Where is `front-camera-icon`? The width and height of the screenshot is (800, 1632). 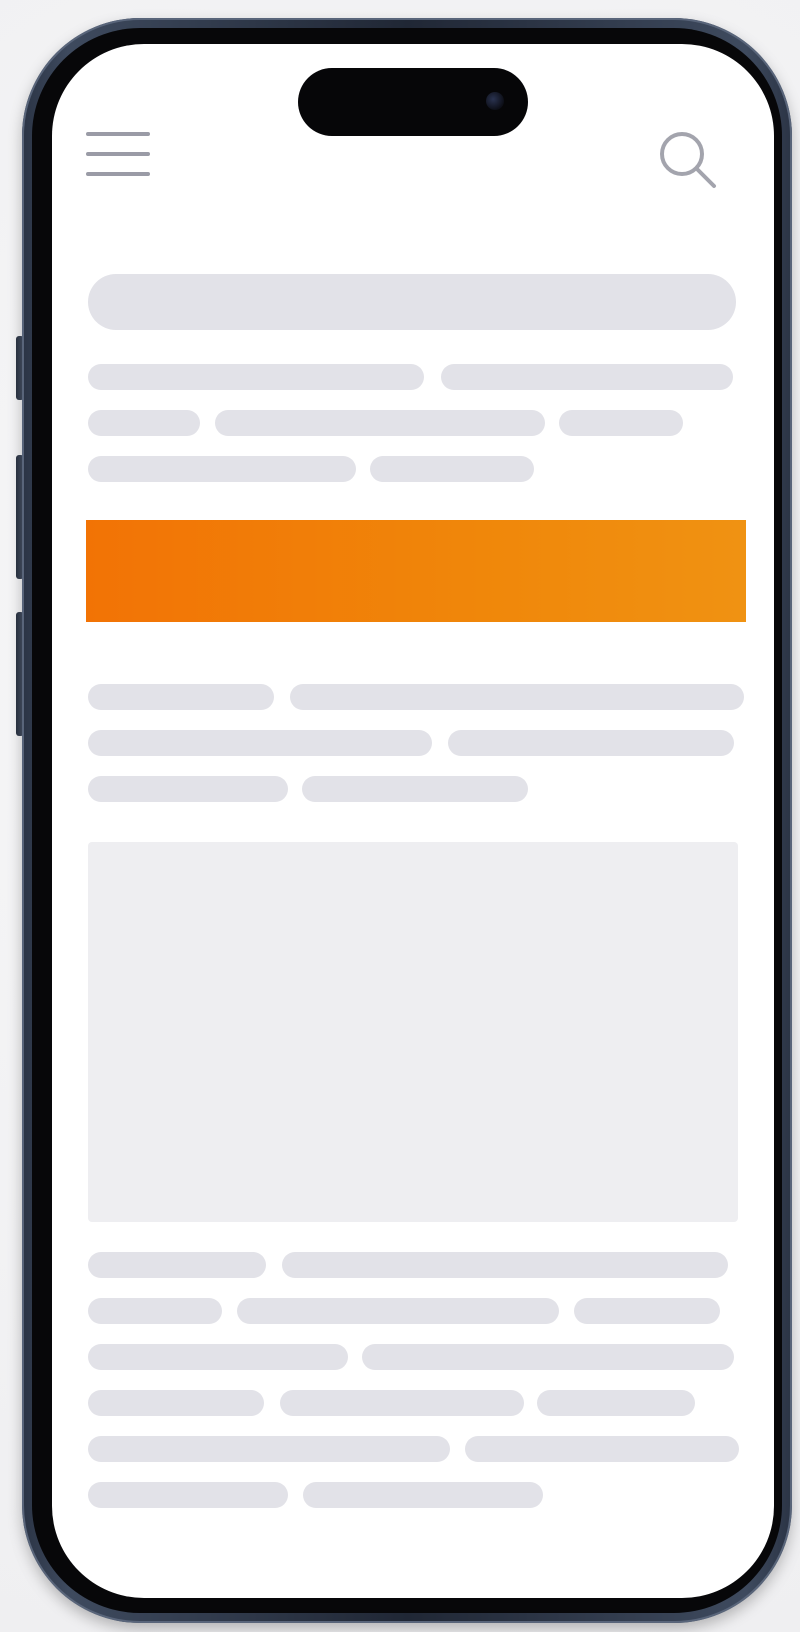 front-camera-icon is located at coordinates (495, 101).